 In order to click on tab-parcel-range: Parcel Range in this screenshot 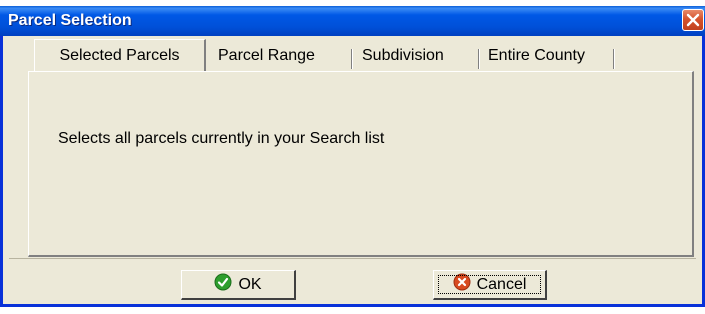, I will do `click(266, 55)`.